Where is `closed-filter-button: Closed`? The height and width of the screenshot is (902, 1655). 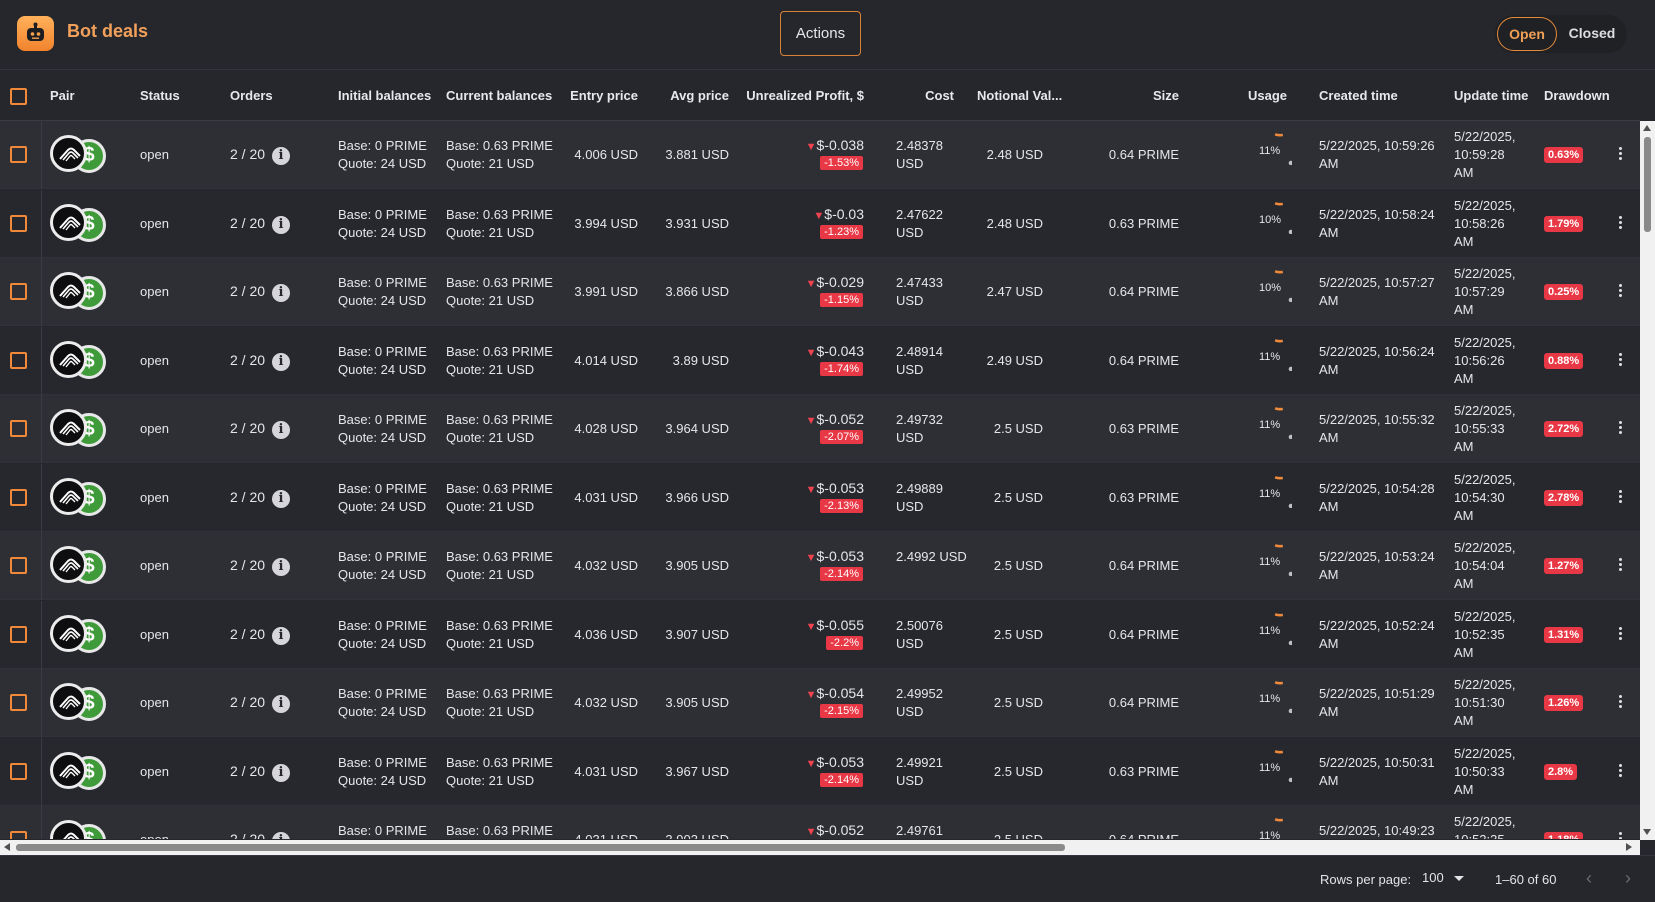
closed-filter-button: Closed is located at coordinates (1592, 34).